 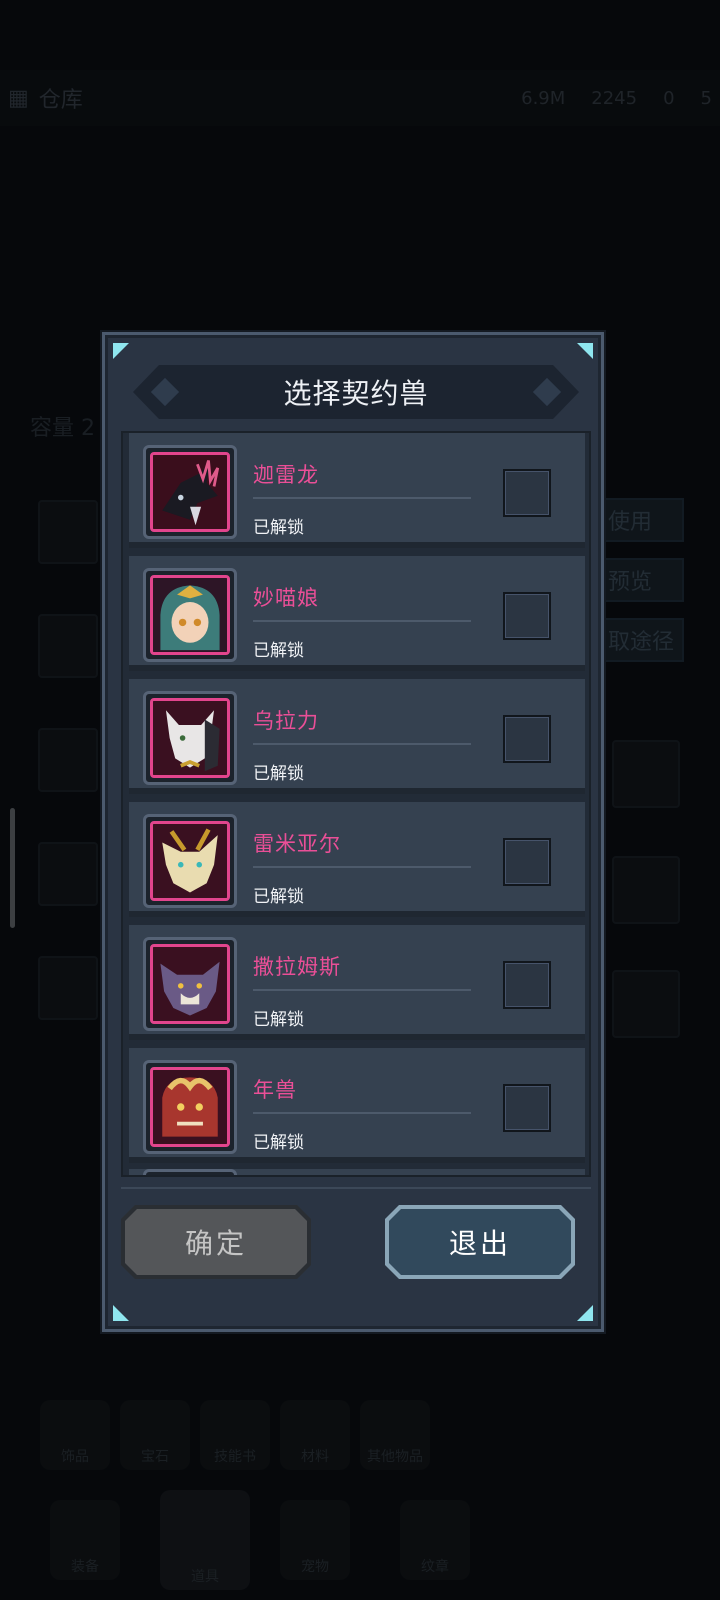 I want to click on black-dragon-icon, so click(x=190, y=492).